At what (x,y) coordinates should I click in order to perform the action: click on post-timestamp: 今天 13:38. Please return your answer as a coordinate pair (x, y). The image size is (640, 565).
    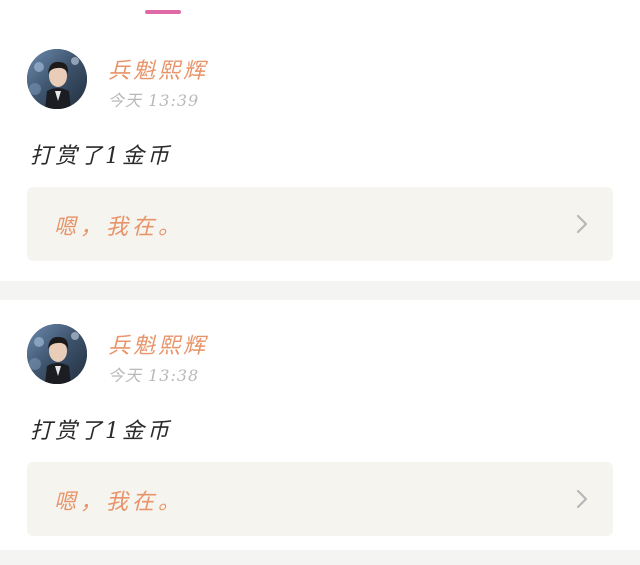
    Looking at the image, I should click on (154, 375).